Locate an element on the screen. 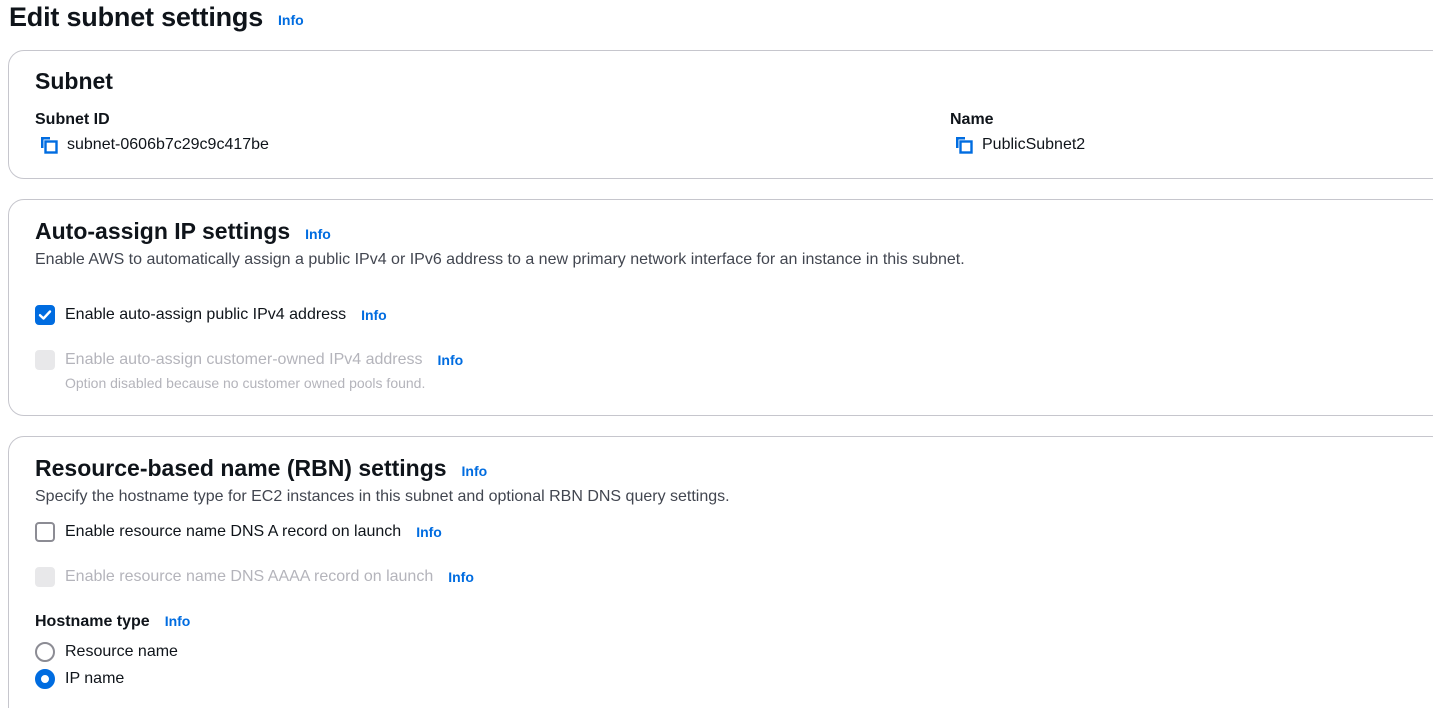  page-info-link: Info is located at coordinates (291, 20).